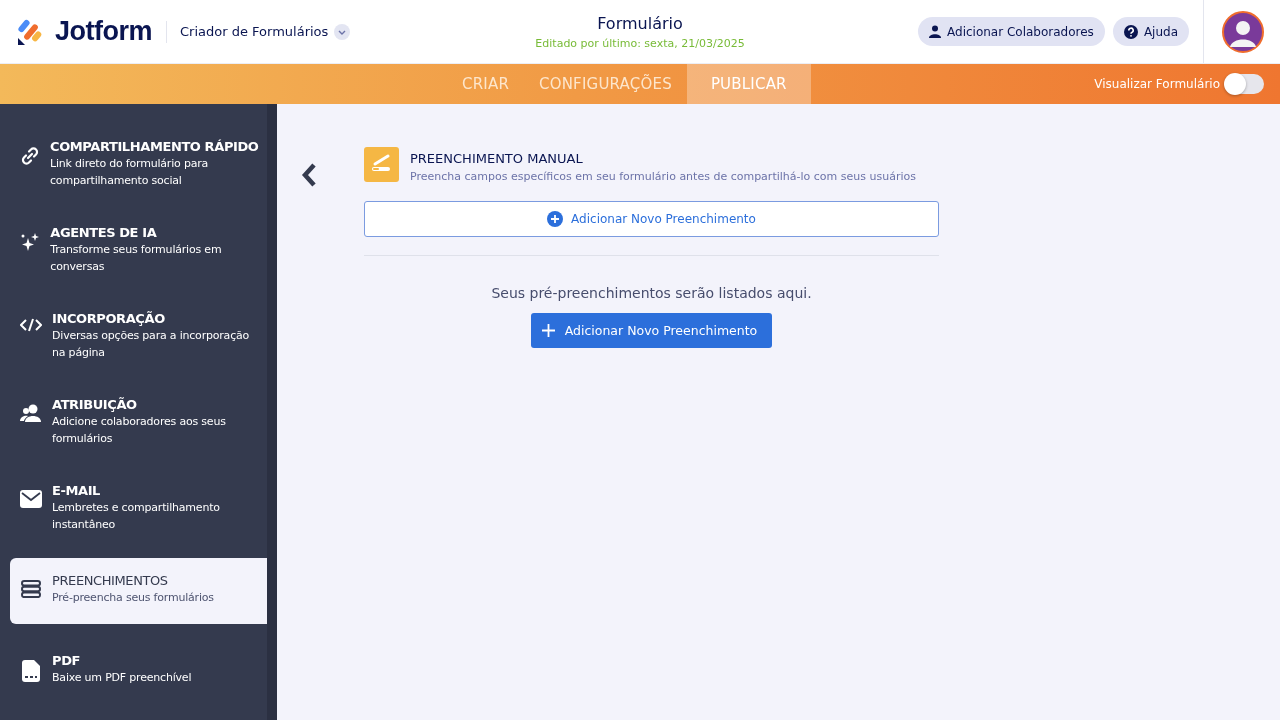  I want to click on logo-icon, so click(30, 31).